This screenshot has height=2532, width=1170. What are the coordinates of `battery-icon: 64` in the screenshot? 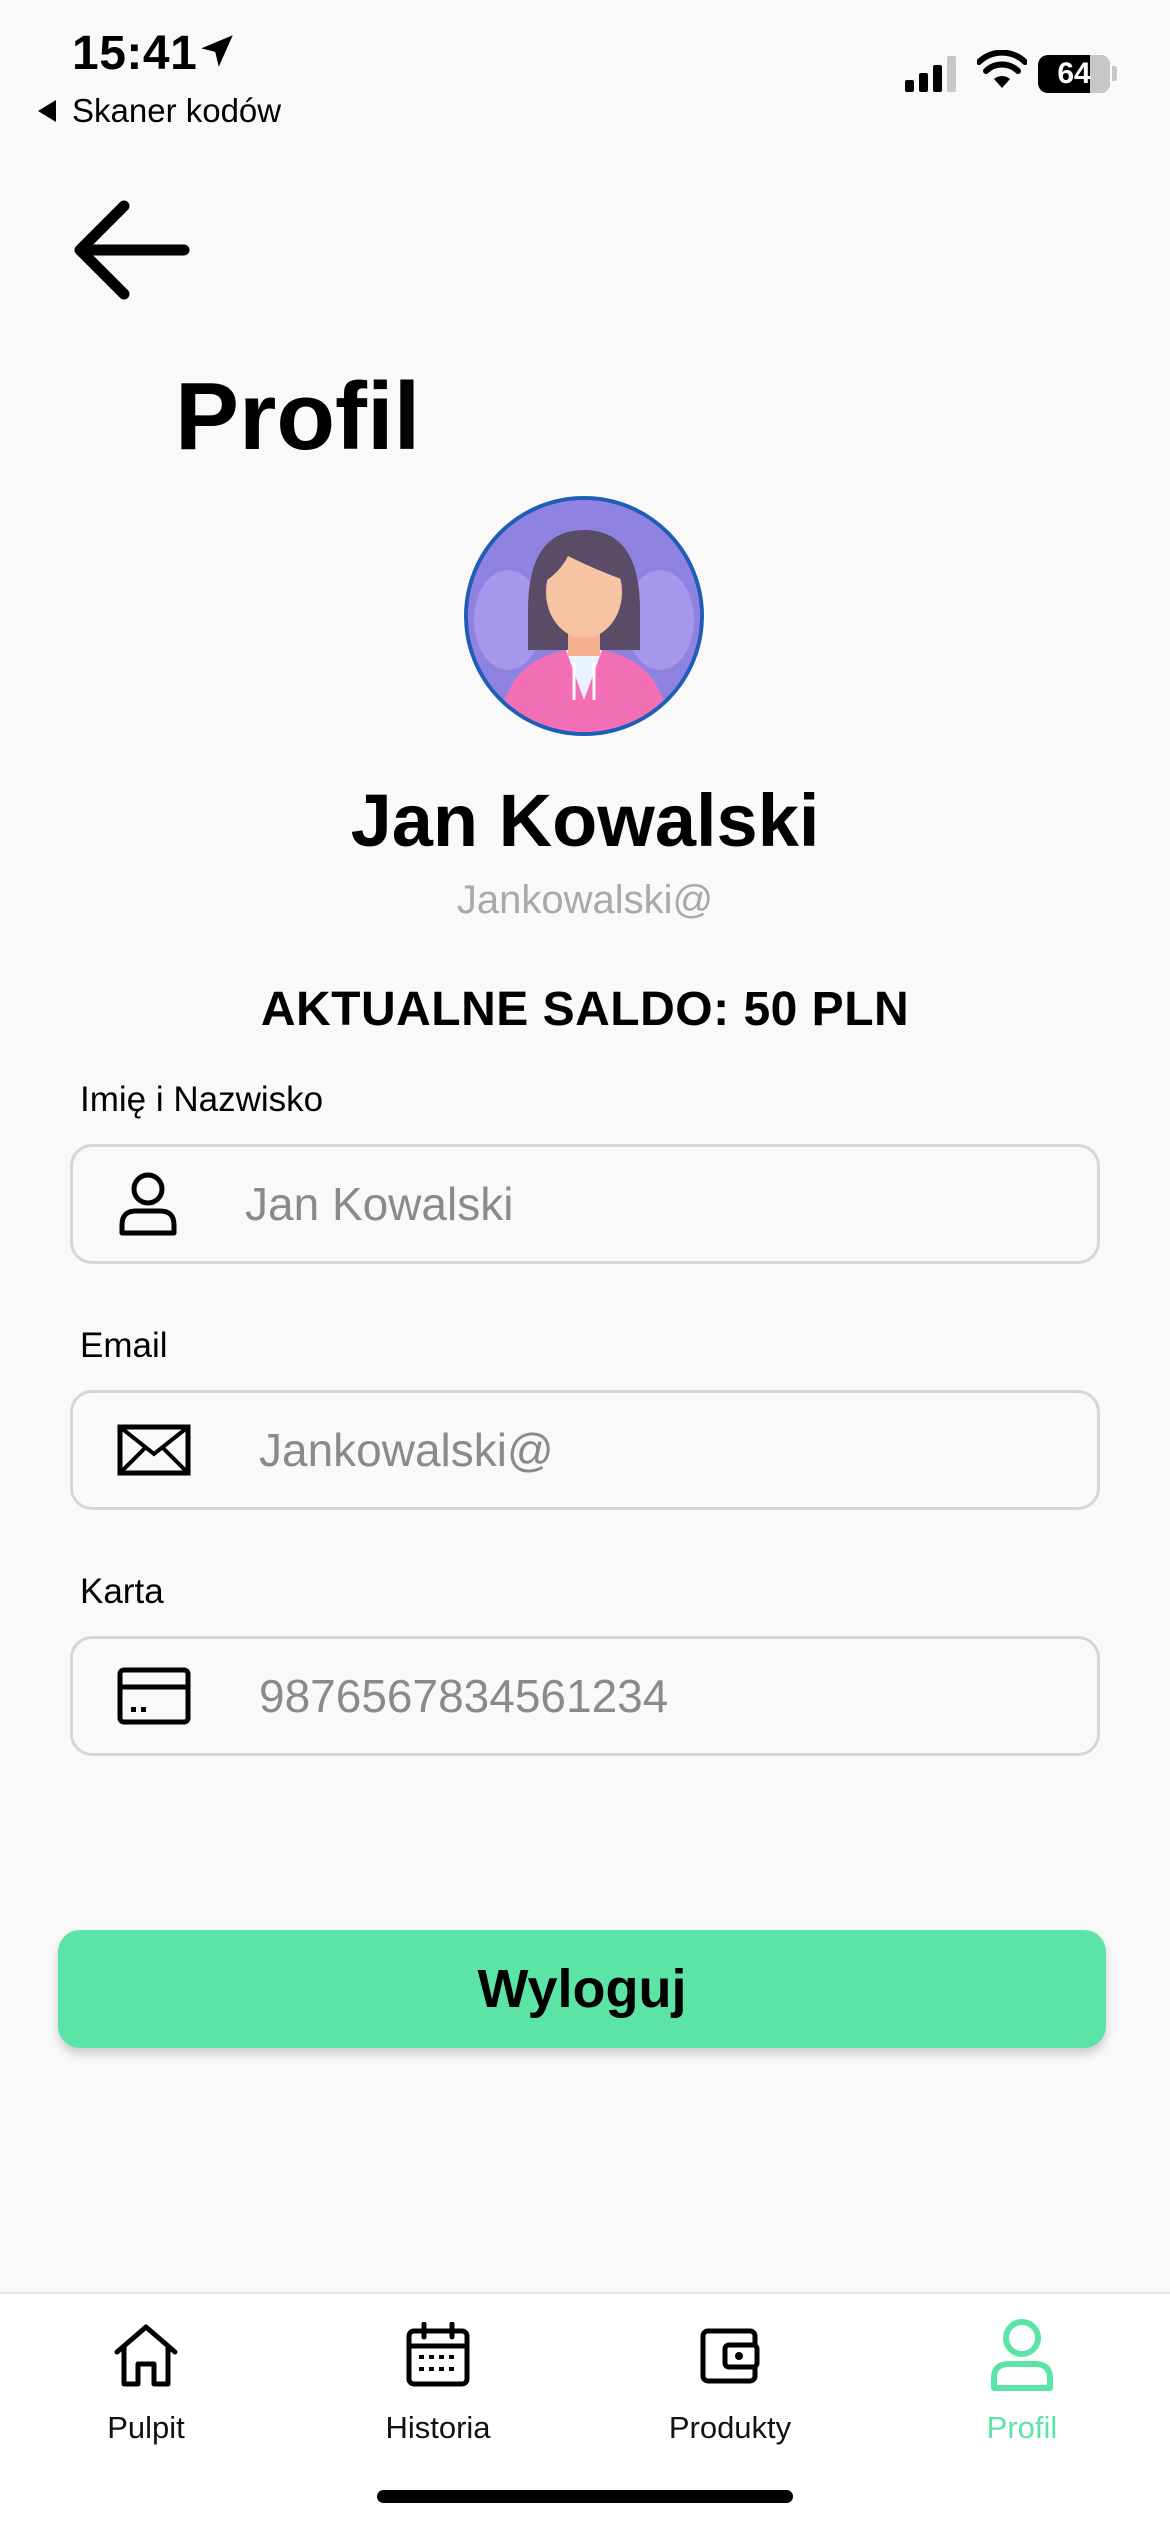 It's located at (1074, 74).